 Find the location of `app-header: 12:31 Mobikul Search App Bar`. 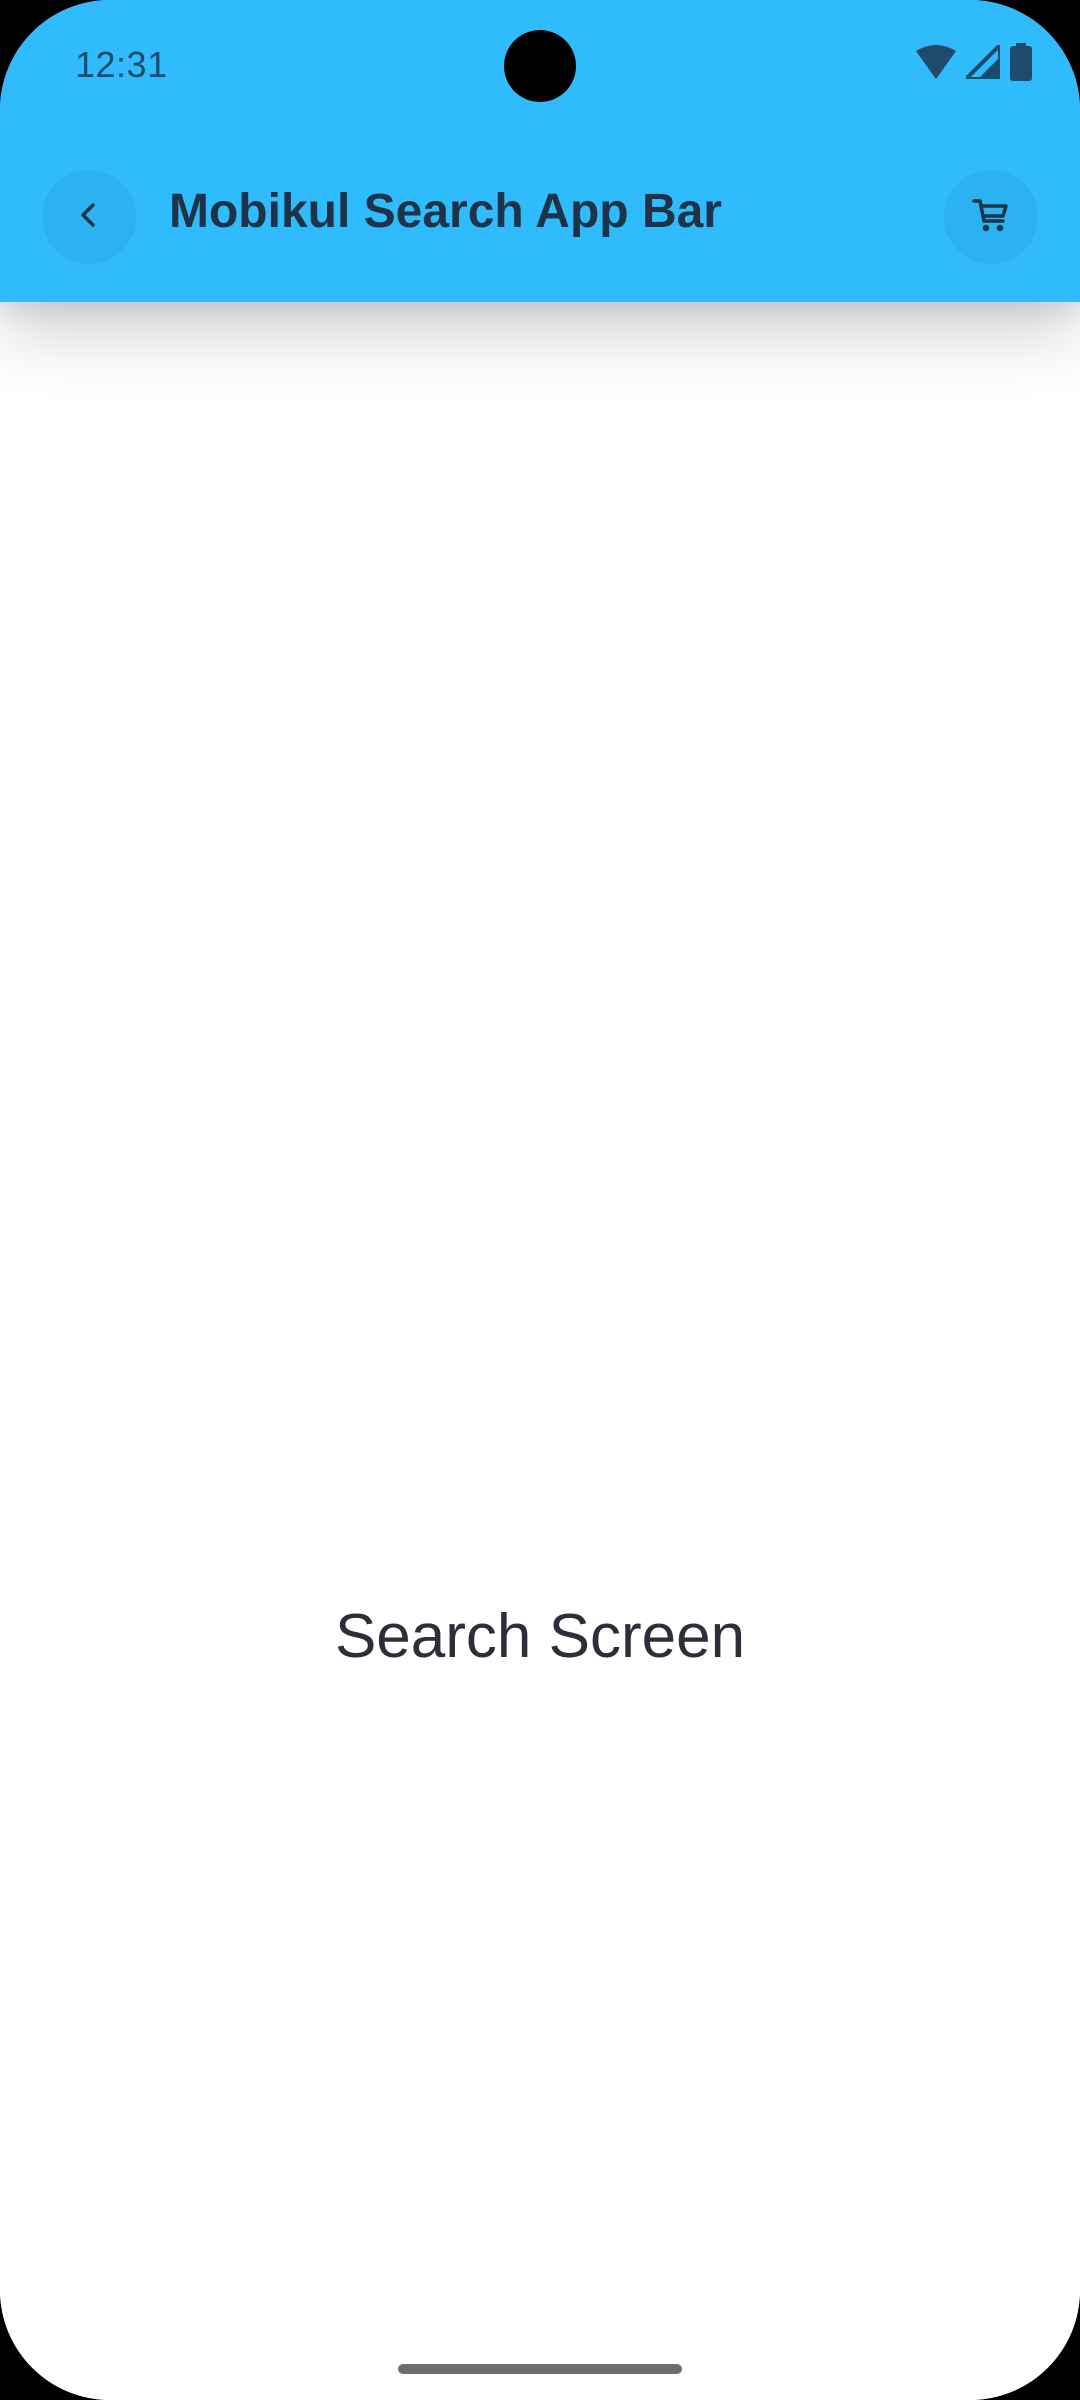

app-header: 12:31 Mobikul Search App Bar is located at coordinates (540, 151).